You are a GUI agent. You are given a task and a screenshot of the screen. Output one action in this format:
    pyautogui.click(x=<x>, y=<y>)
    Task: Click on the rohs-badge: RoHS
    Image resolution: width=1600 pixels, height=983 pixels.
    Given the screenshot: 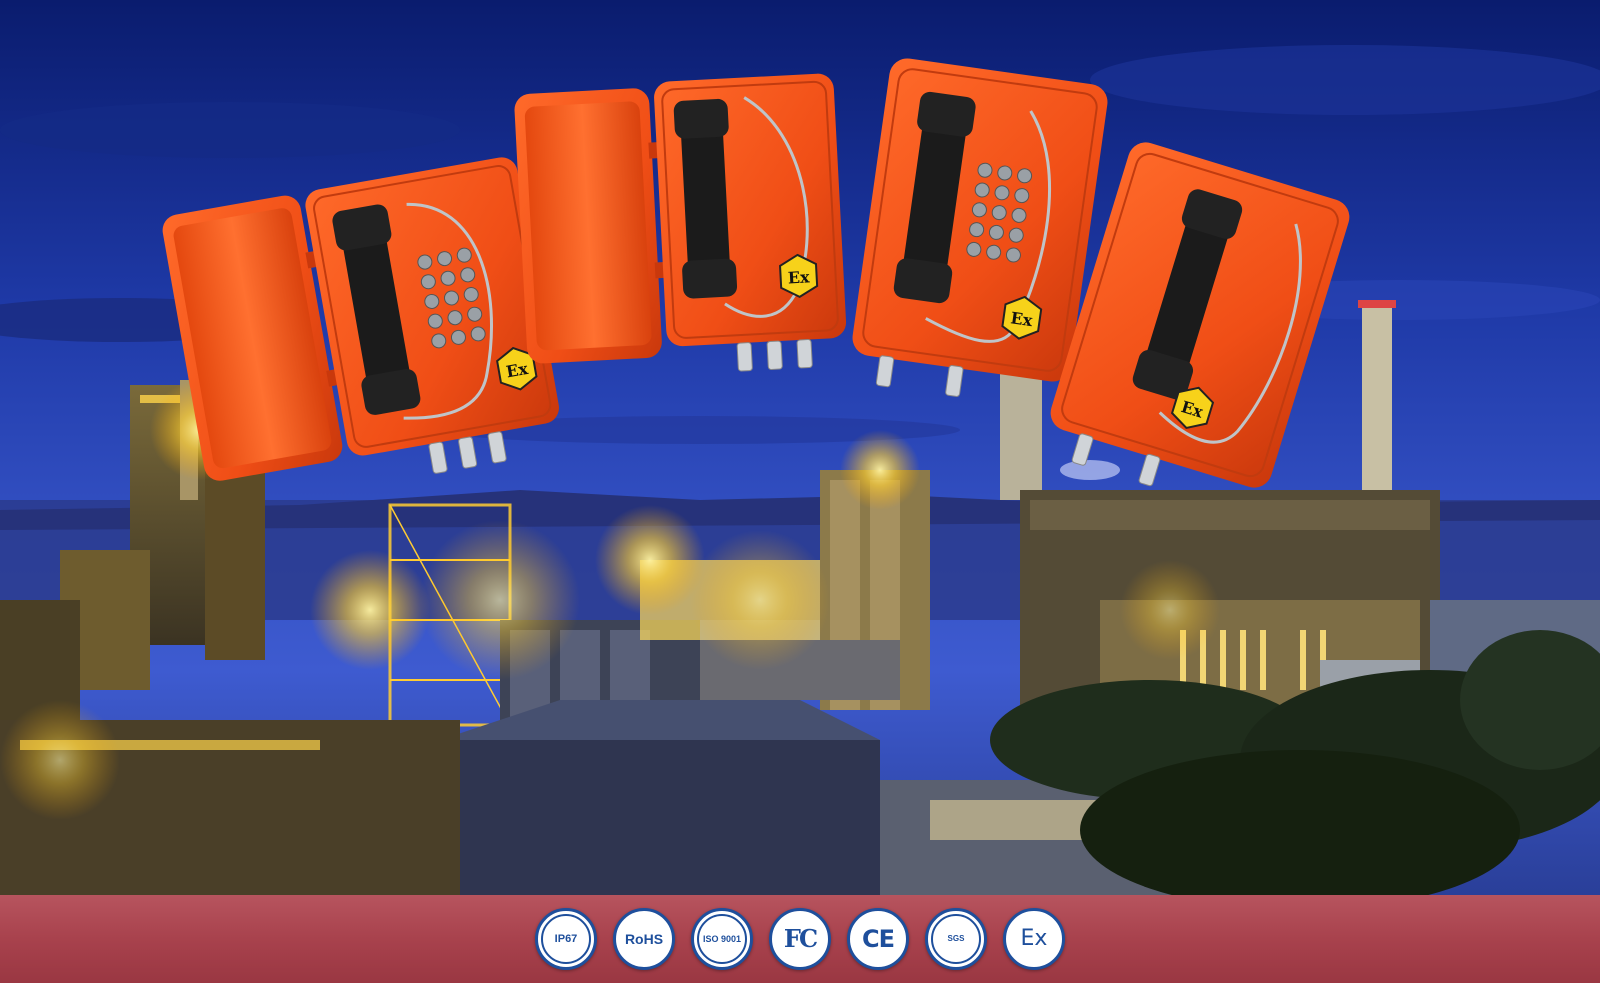 What is the action you would take?
    pyautogui.click(x=644, y=939)
    